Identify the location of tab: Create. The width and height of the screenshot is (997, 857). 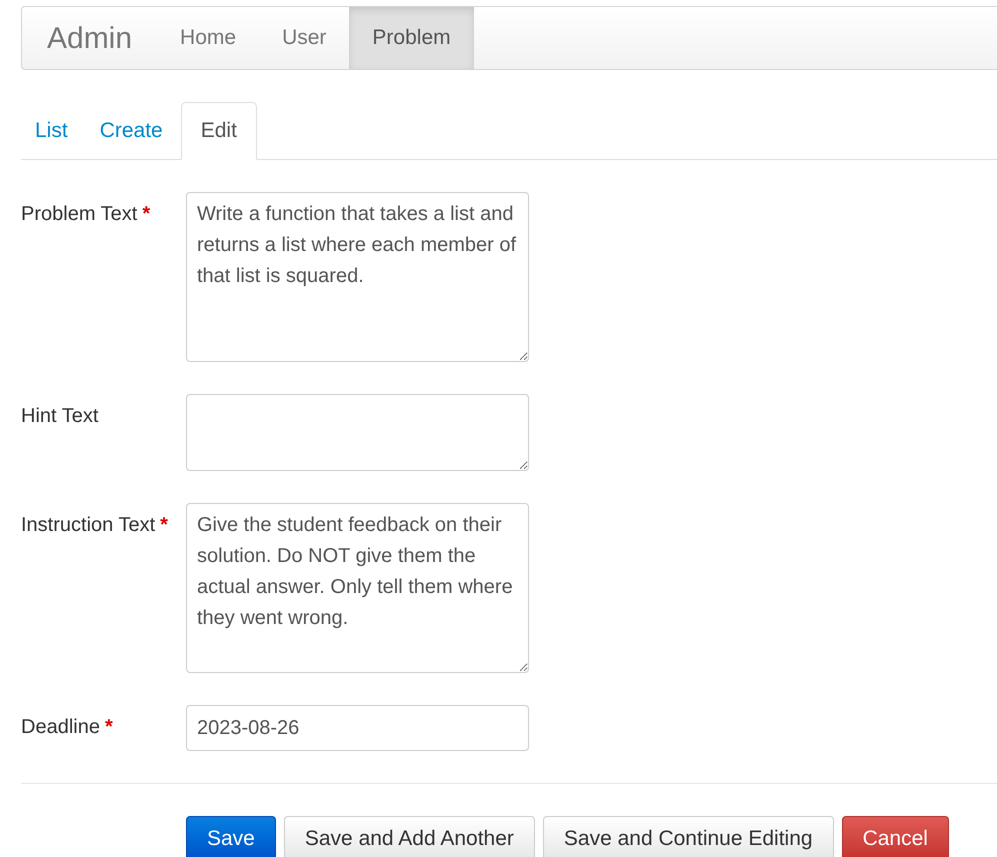
(131, 131).